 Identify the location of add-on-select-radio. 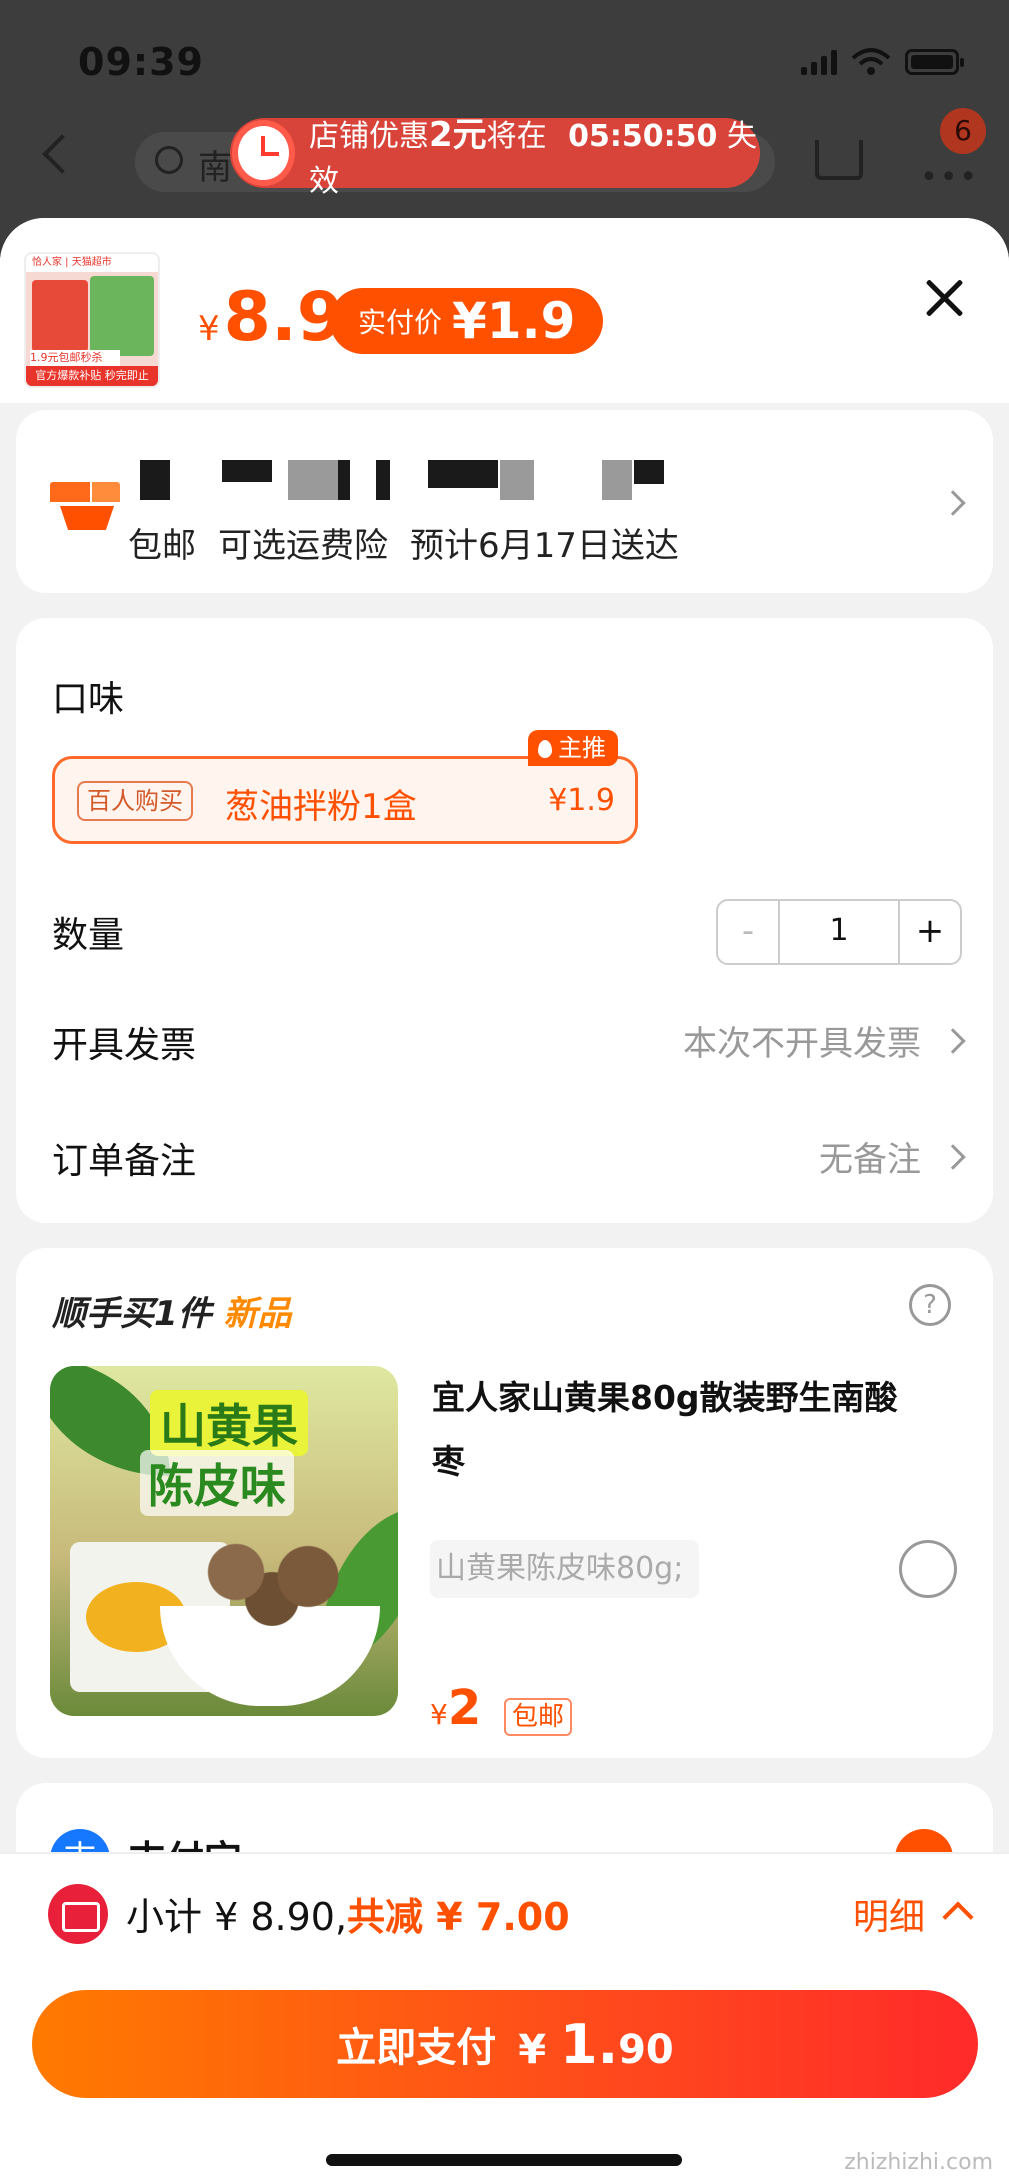
(928, 1569).